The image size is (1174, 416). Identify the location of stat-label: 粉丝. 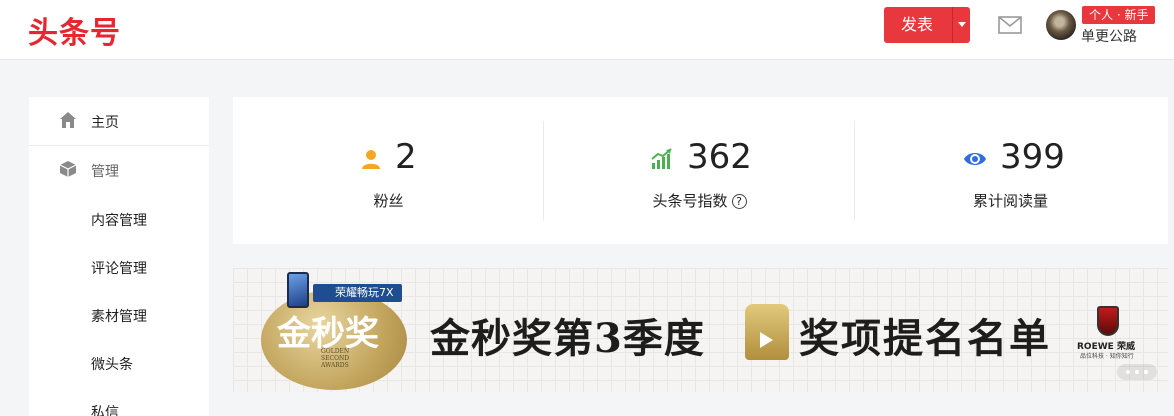
(388, 201).